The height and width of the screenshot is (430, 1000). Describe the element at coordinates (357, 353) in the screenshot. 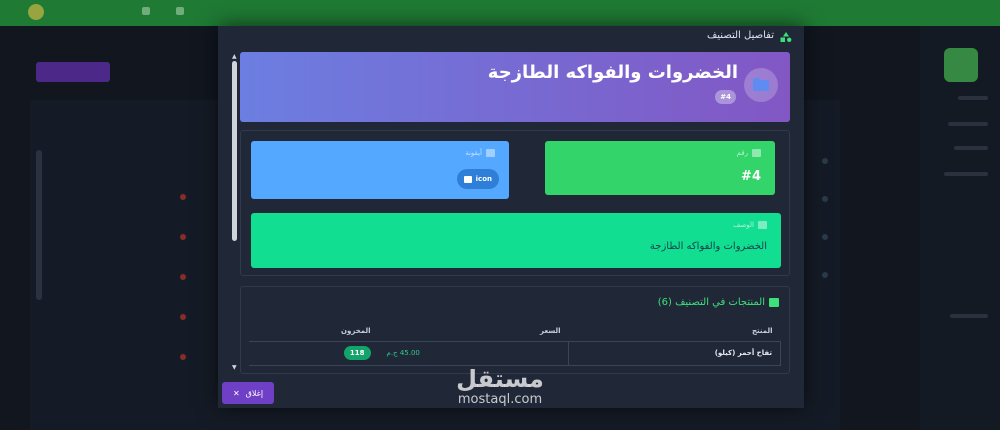

I see `stock-badge: 118` at that location.